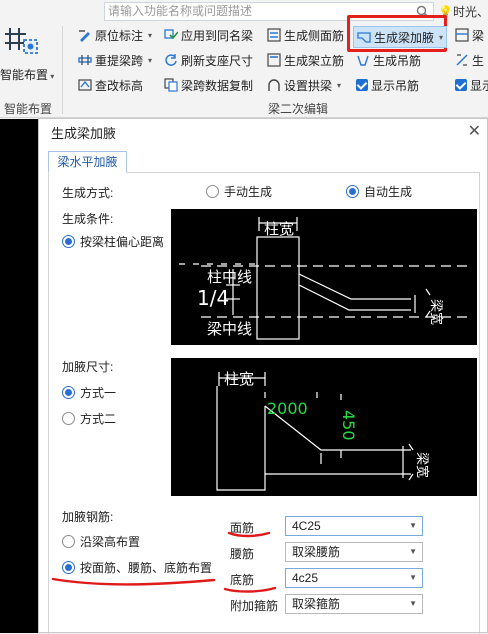 This screenshot has width=488, height=634. What do you see at coordinates (213, 298) in the screenshot?
I see `diagram1-ratio: 1/4` at bounding box center [213, 298].